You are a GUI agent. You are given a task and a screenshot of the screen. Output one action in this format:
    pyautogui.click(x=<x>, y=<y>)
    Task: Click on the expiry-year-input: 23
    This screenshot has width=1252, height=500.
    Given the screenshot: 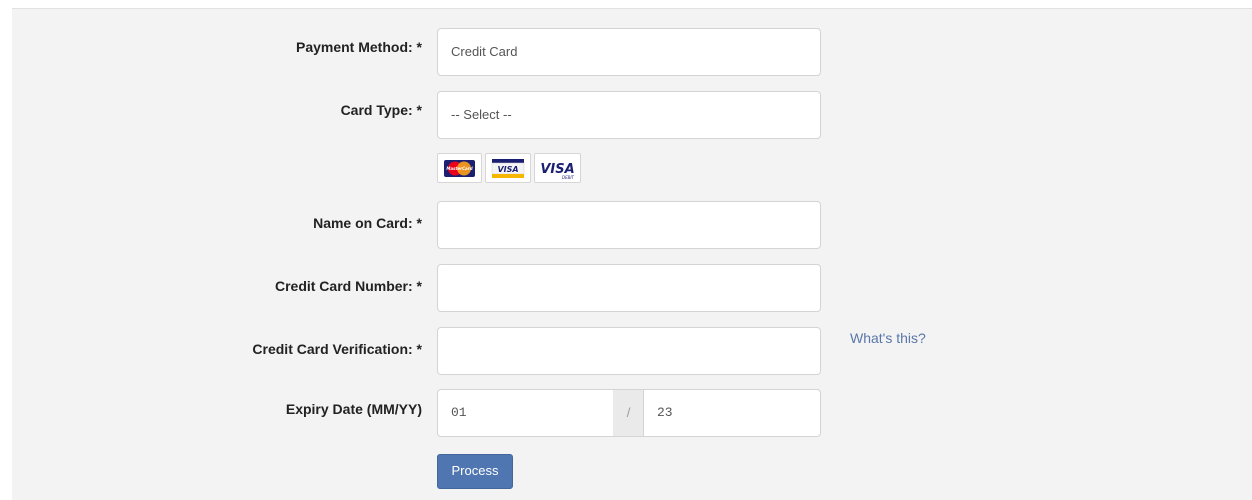 What is the action you would take?
    pyautogui.click(x=732, y=413)
    